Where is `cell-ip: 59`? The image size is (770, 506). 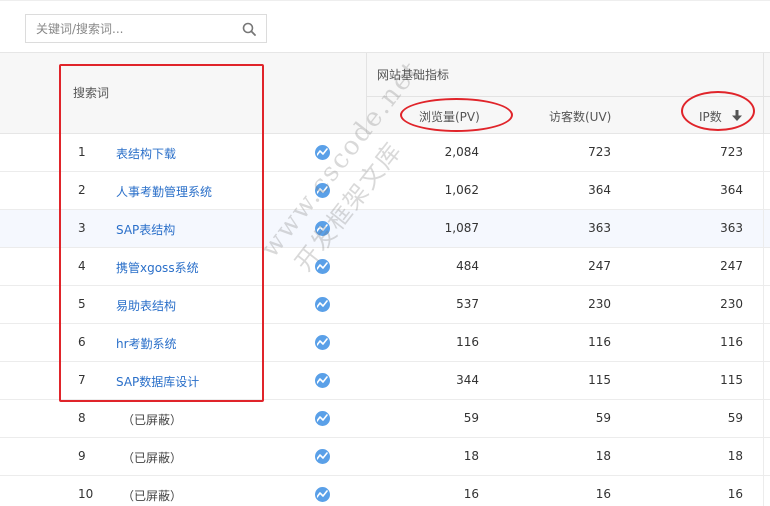 cell-ip: 59 is located at coordinates (735, 418).